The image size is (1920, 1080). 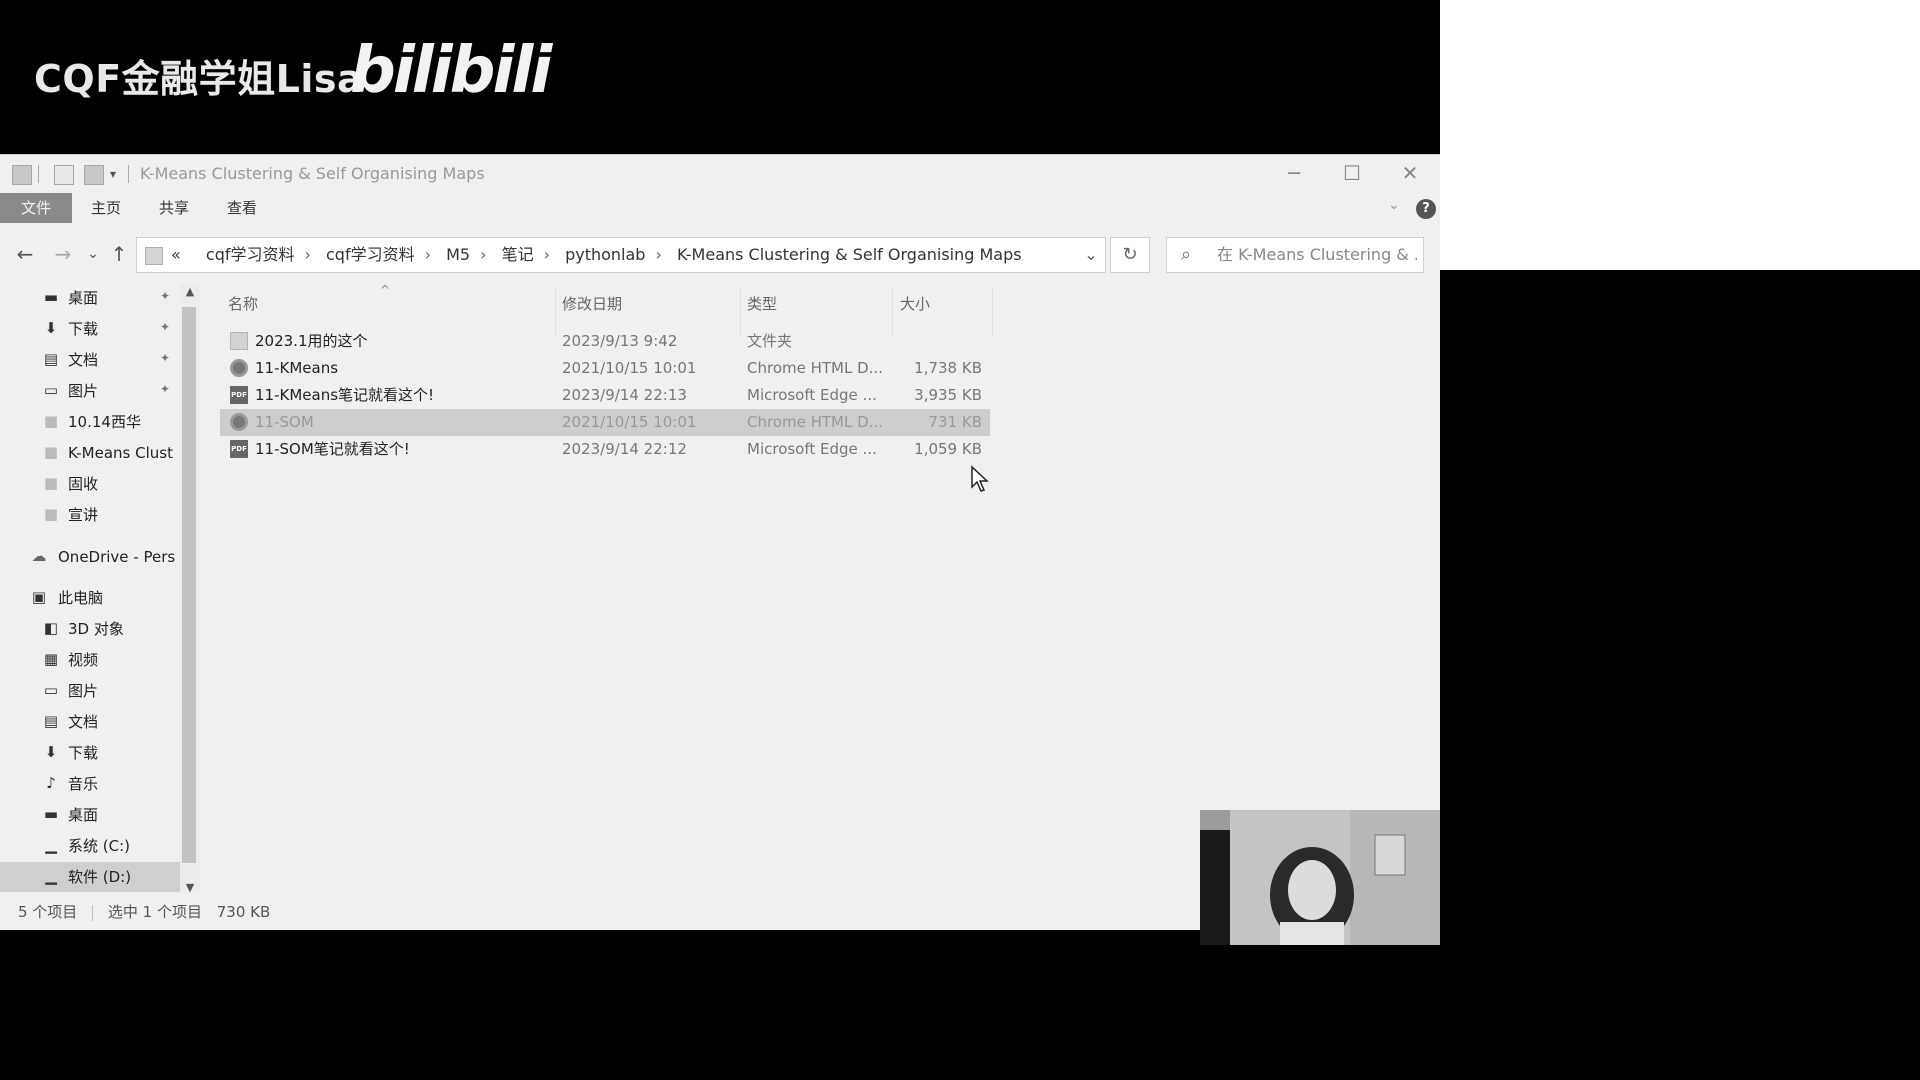 I want to click on computer-icon: ▣, so click(x=39, y=597).